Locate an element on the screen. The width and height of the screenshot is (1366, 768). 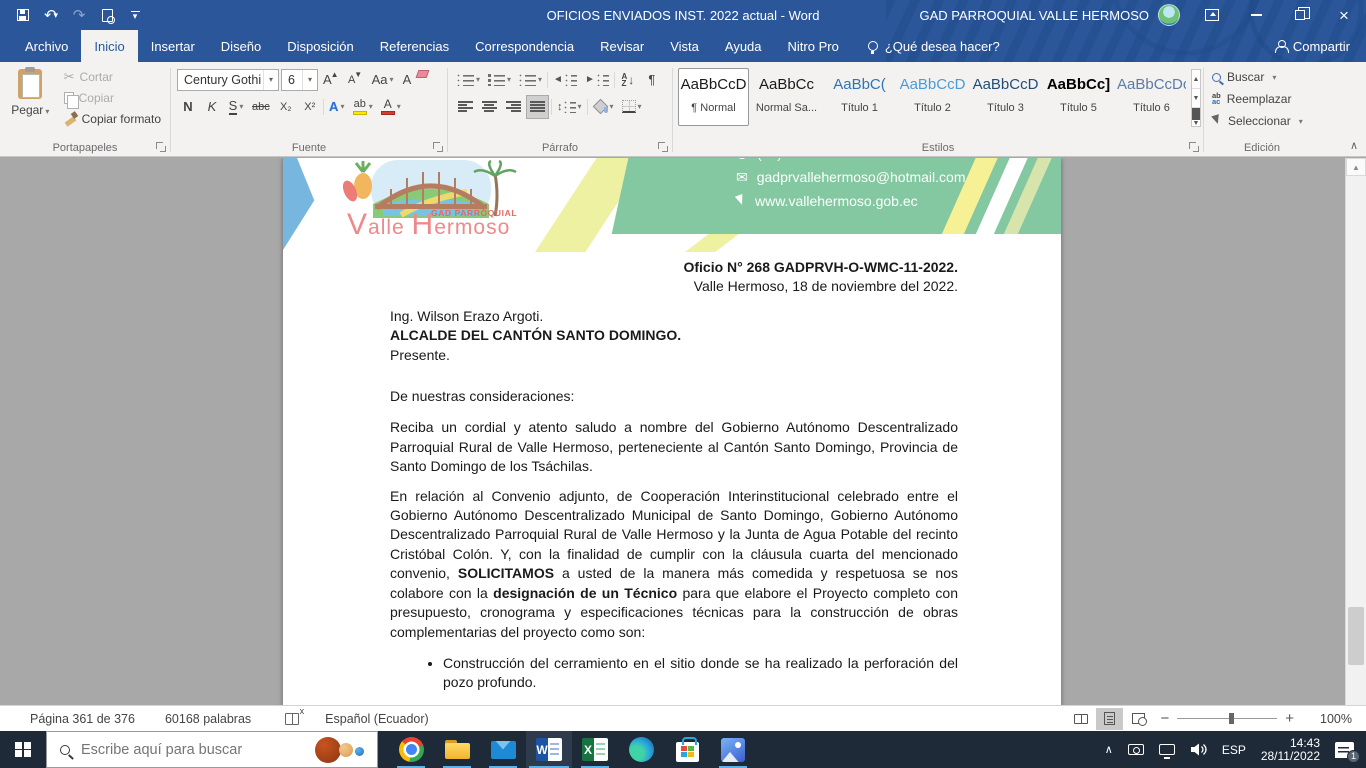
restore-button is located at coordinates (1300, 15).